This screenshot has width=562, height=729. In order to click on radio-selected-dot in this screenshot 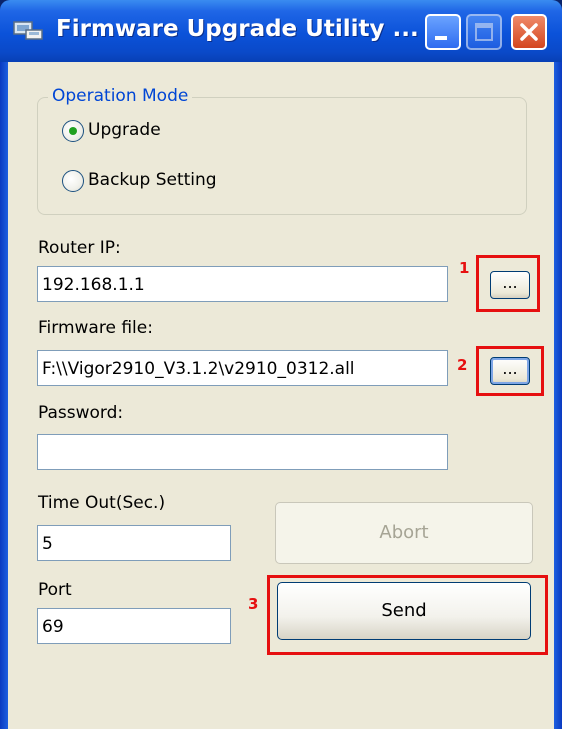, I will do `click(73, 131)`.